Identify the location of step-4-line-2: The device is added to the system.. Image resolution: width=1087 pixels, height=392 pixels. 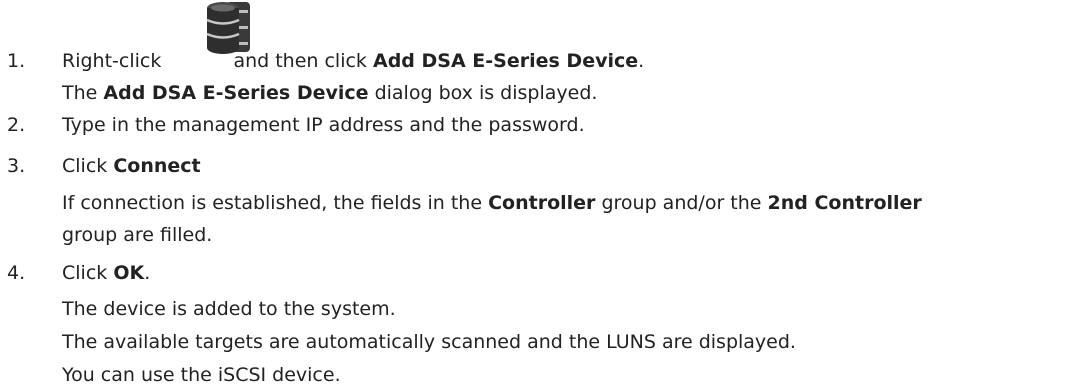
(229, 309).